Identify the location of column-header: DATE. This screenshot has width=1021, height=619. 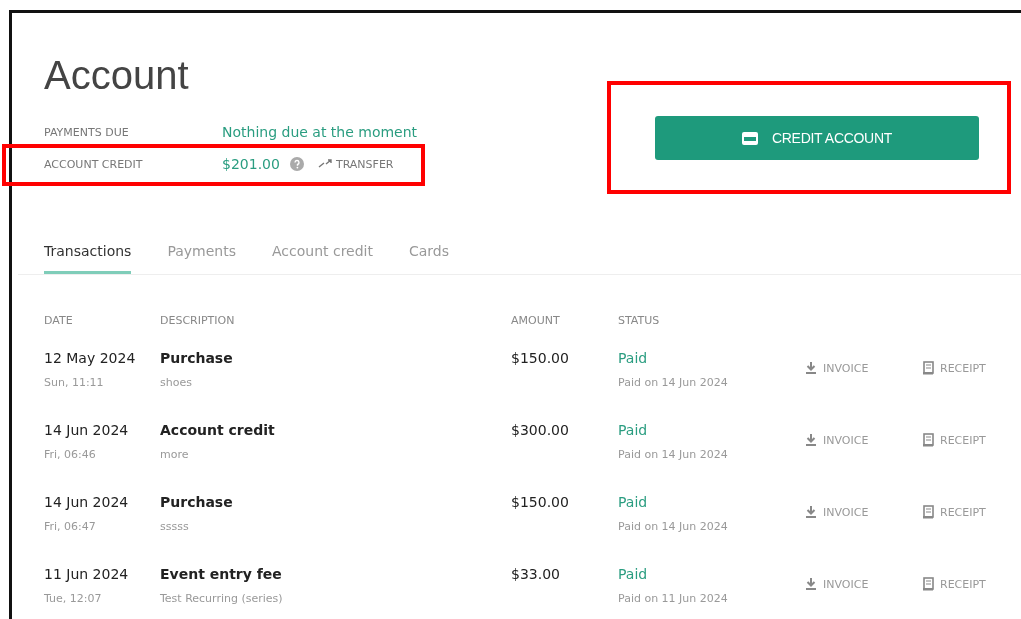
(59, 321).